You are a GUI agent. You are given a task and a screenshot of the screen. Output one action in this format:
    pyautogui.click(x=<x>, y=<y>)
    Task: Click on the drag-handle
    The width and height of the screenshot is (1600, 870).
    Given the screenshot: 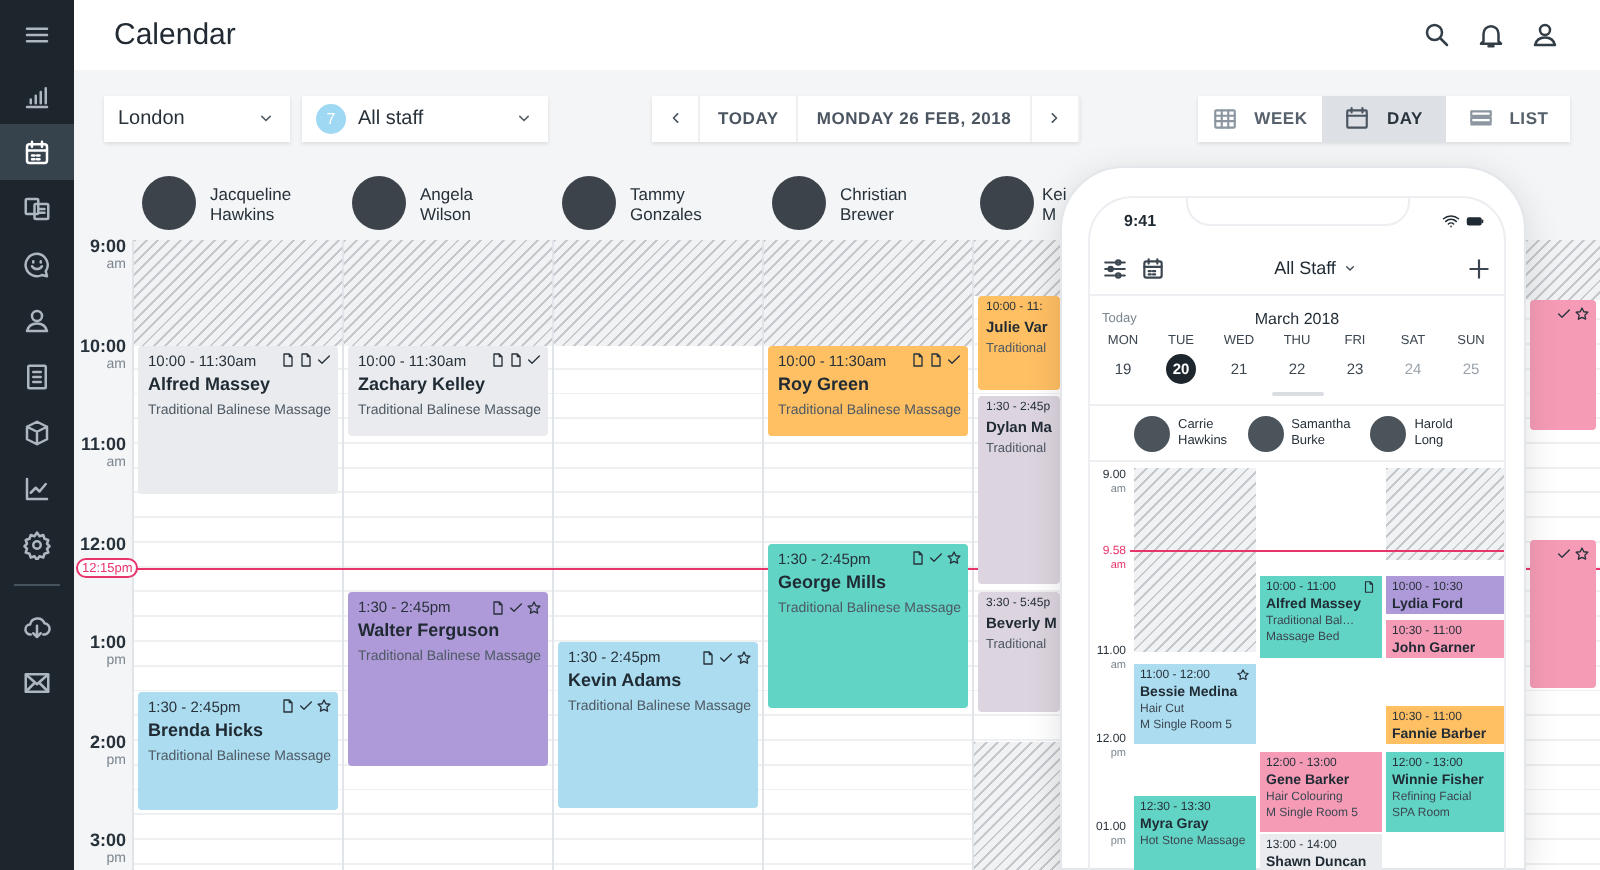 What is the action you would take?
    pyautogui.click(x=1297, y=394)
    